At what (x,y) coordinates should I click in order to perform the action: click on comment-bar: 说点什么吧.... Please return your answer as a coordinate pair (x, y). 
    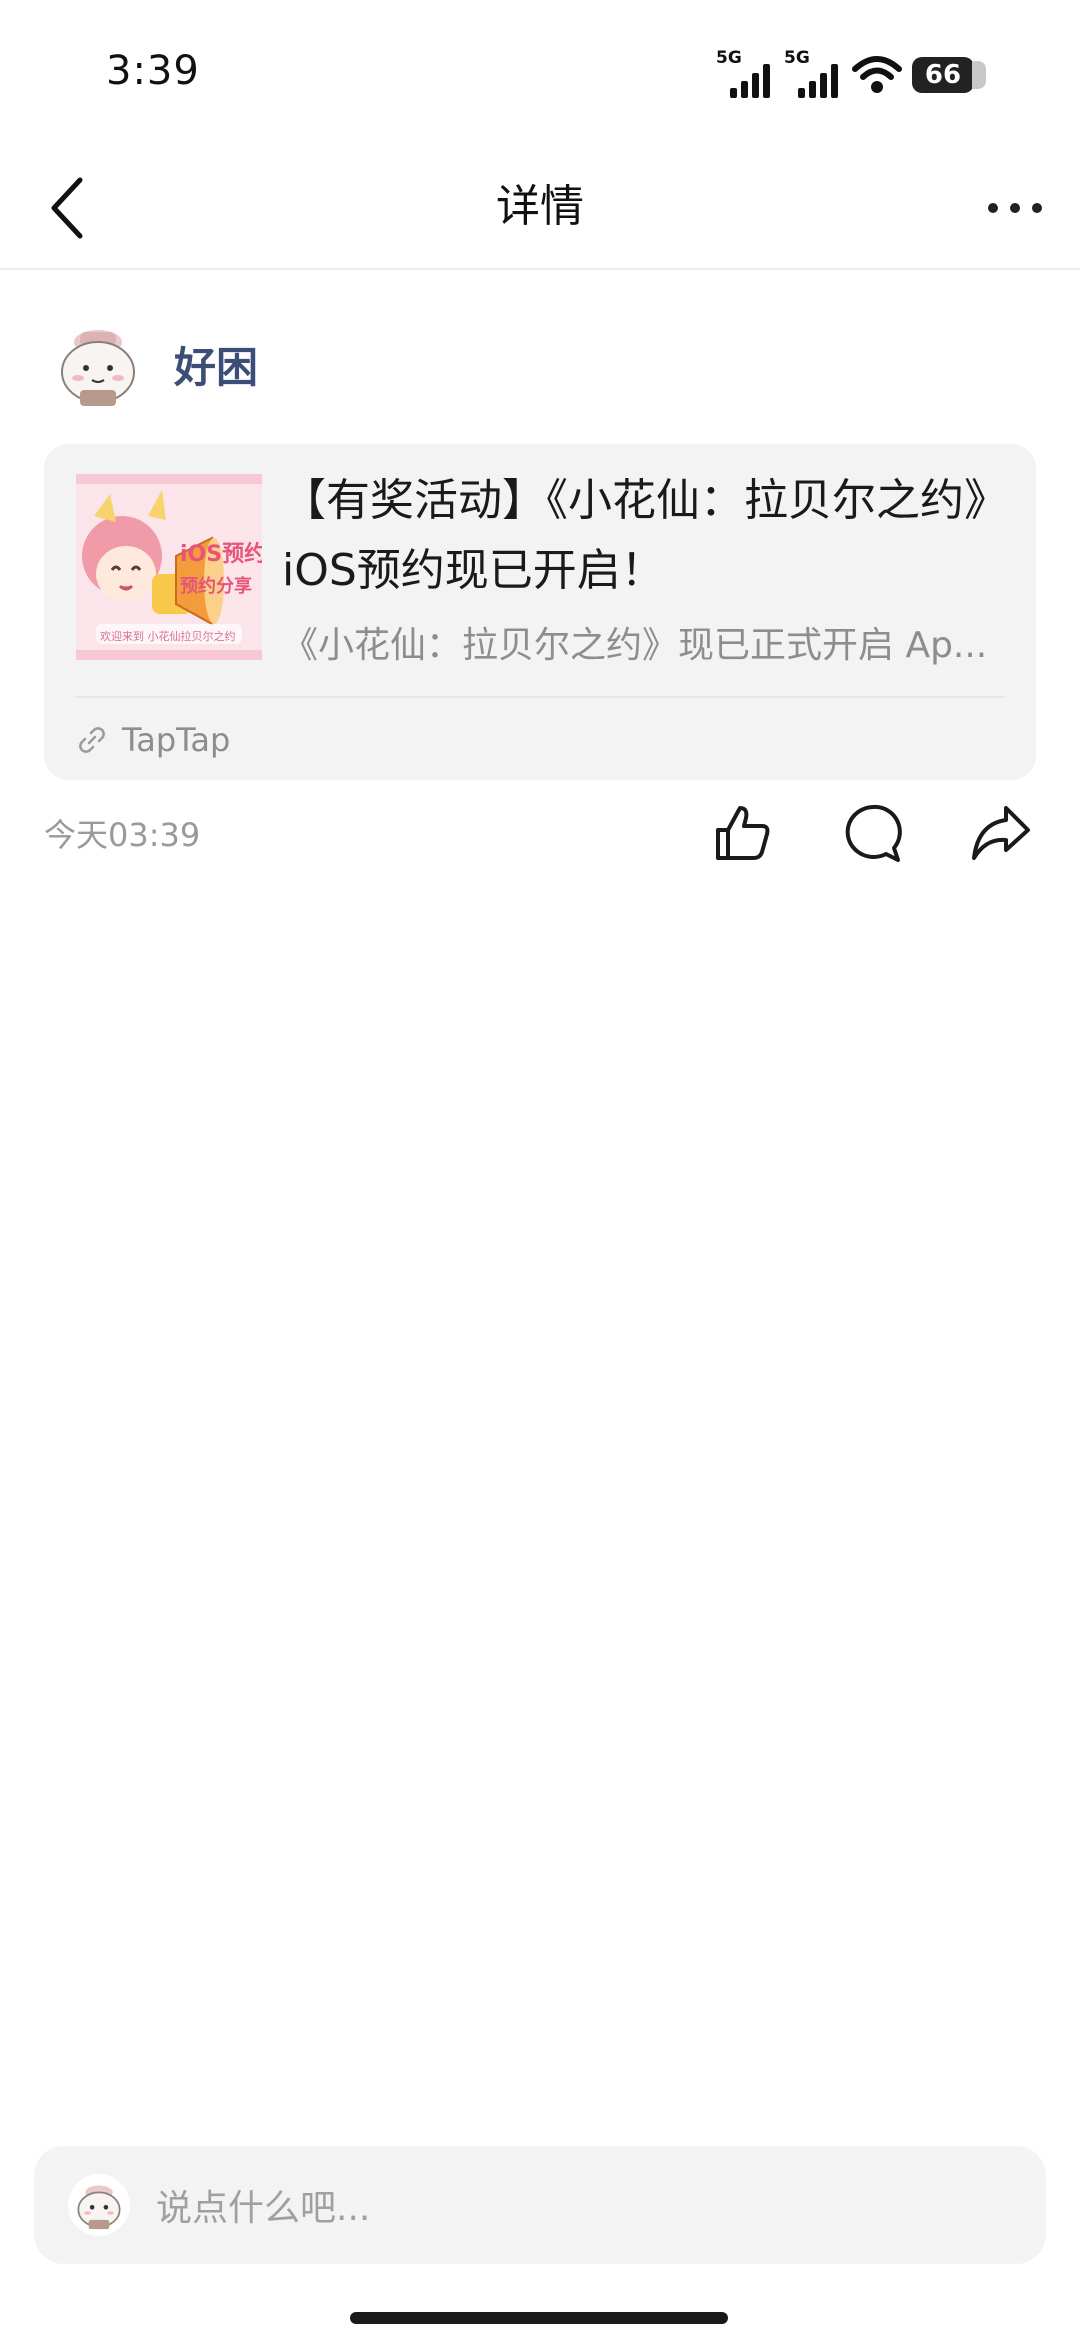
    Looking at the image, I should click on (540, 2205).